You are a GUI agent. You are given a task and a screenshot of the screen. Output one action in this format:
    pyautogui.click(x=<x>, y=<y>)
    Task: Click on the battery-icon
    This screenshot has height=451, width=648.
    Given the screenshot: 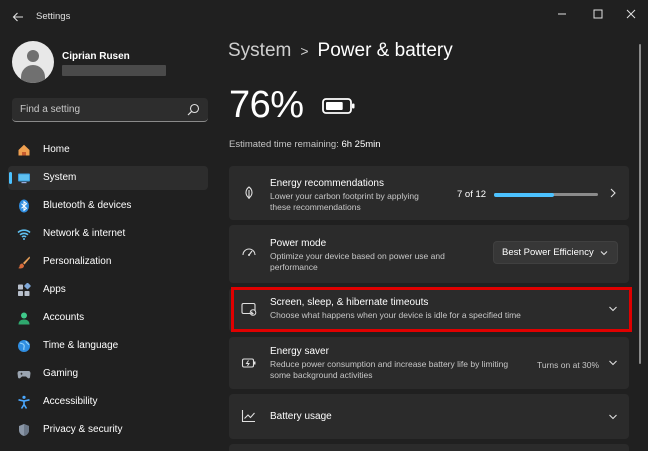 What is the action you would take?
    pyautogui.click(x=338, y=106)
    